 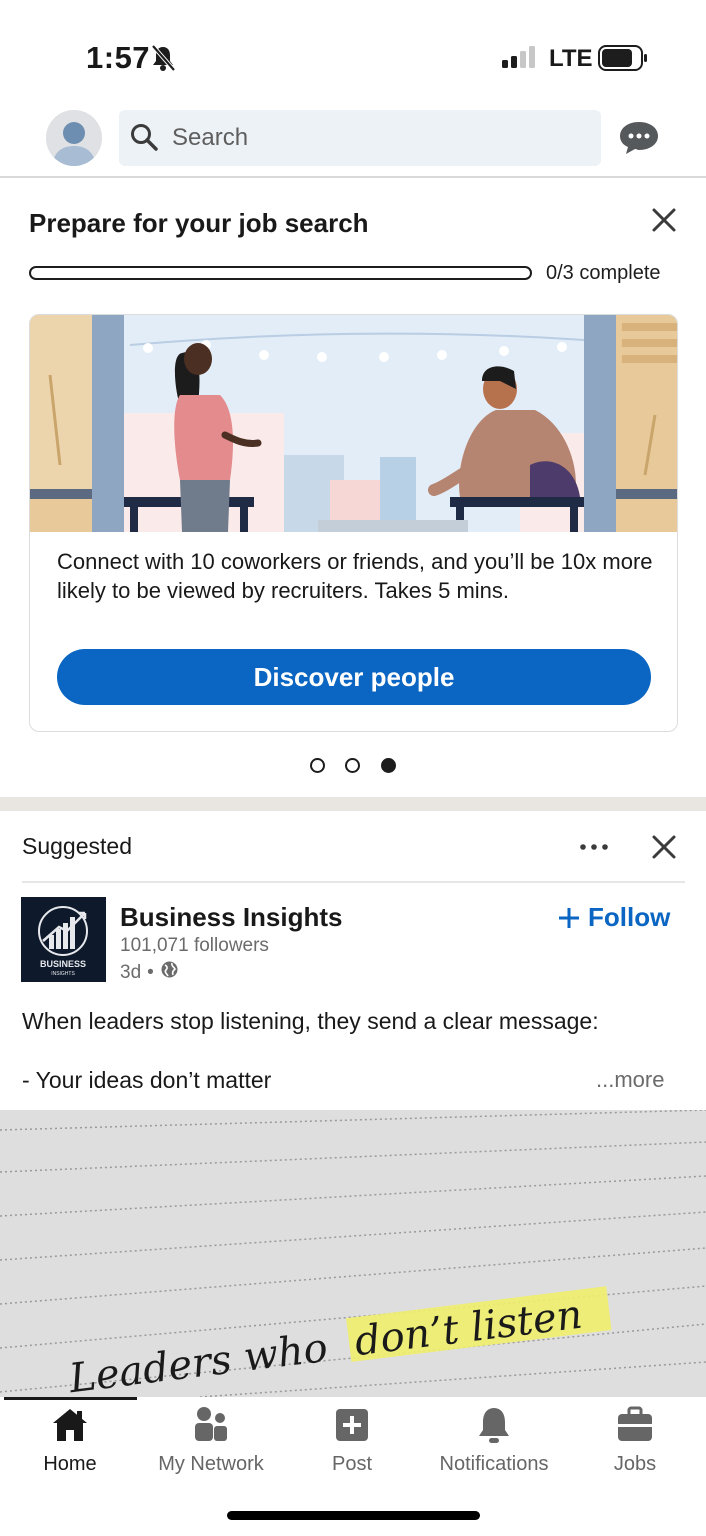 What do you see at coordinates (353, 1515) in the screenshot?
I see `home-indicator` at bounding box center [353, 1515].